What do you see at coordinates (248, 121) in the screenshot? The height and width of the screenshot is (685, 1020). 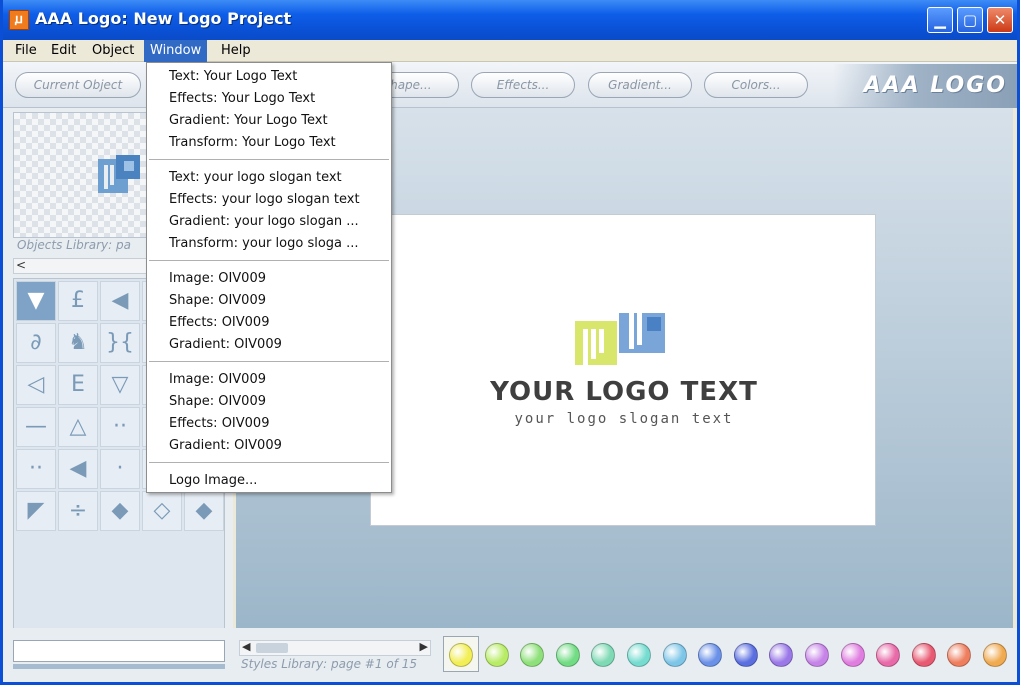 I see `window-menu-item: Gradient: Your Logo Text` at bounding box center [248, 121].